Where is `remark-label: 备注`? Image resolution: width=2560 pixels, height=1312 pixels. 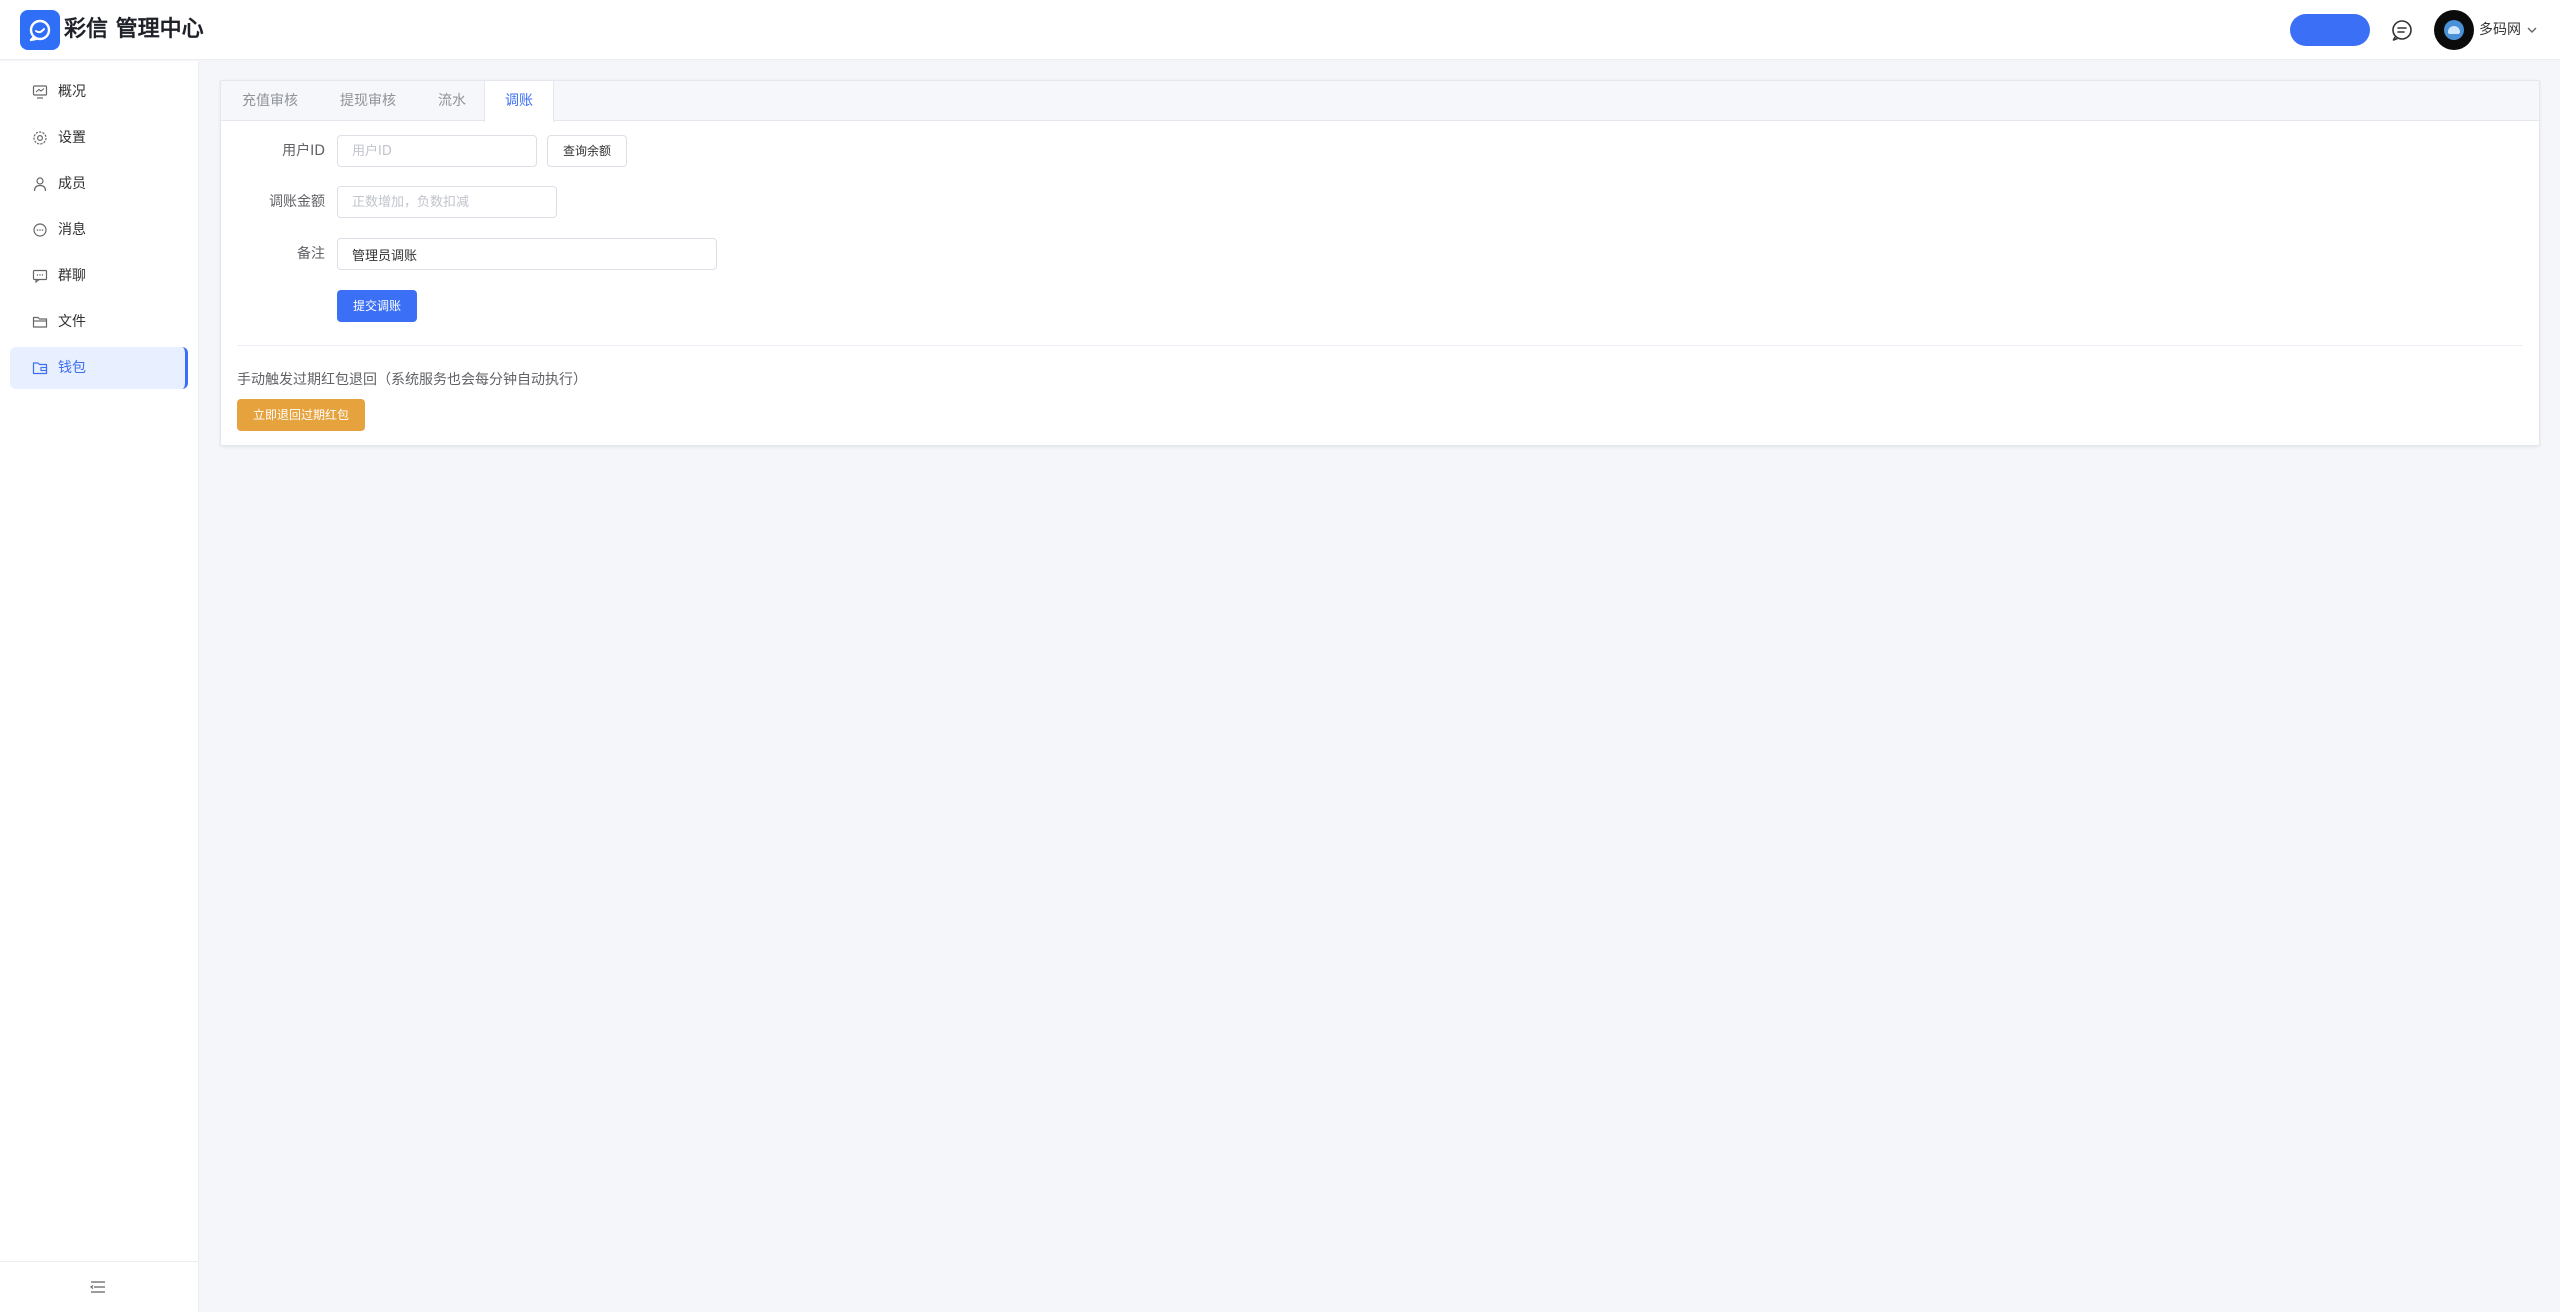 remark-label: 备注 is located at coordinates (311, 254).